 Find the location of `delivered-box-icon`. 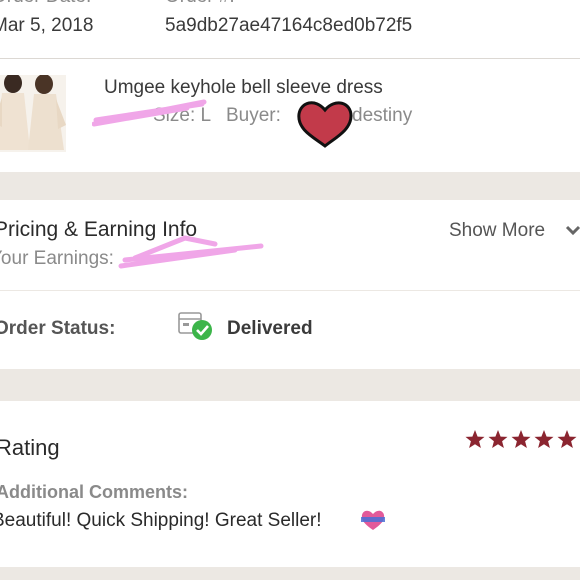

delivered-box-icon is located at coordinates (195, 326).